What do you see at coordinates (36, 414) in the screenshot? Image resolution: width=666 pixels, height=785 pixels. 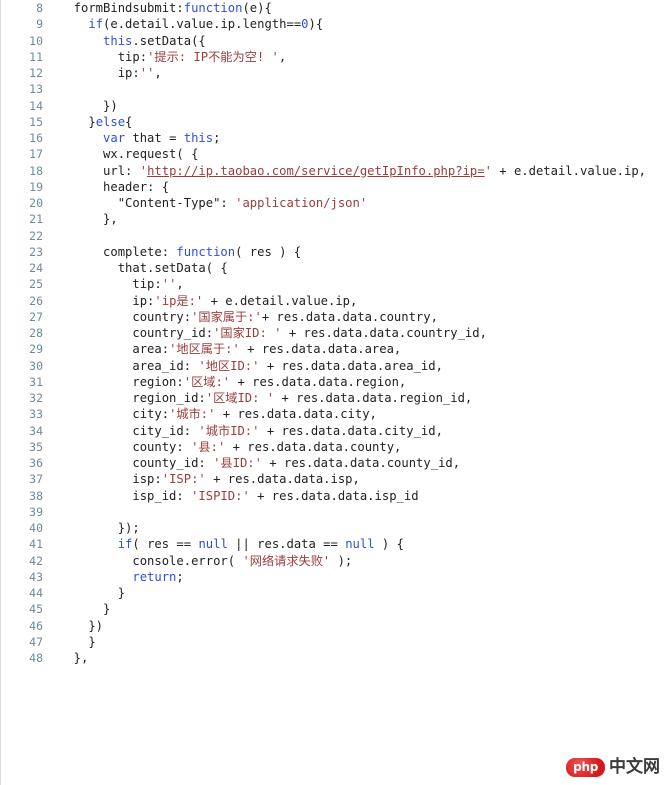 I see `line-number: 33` at bounding box center [36, 414].